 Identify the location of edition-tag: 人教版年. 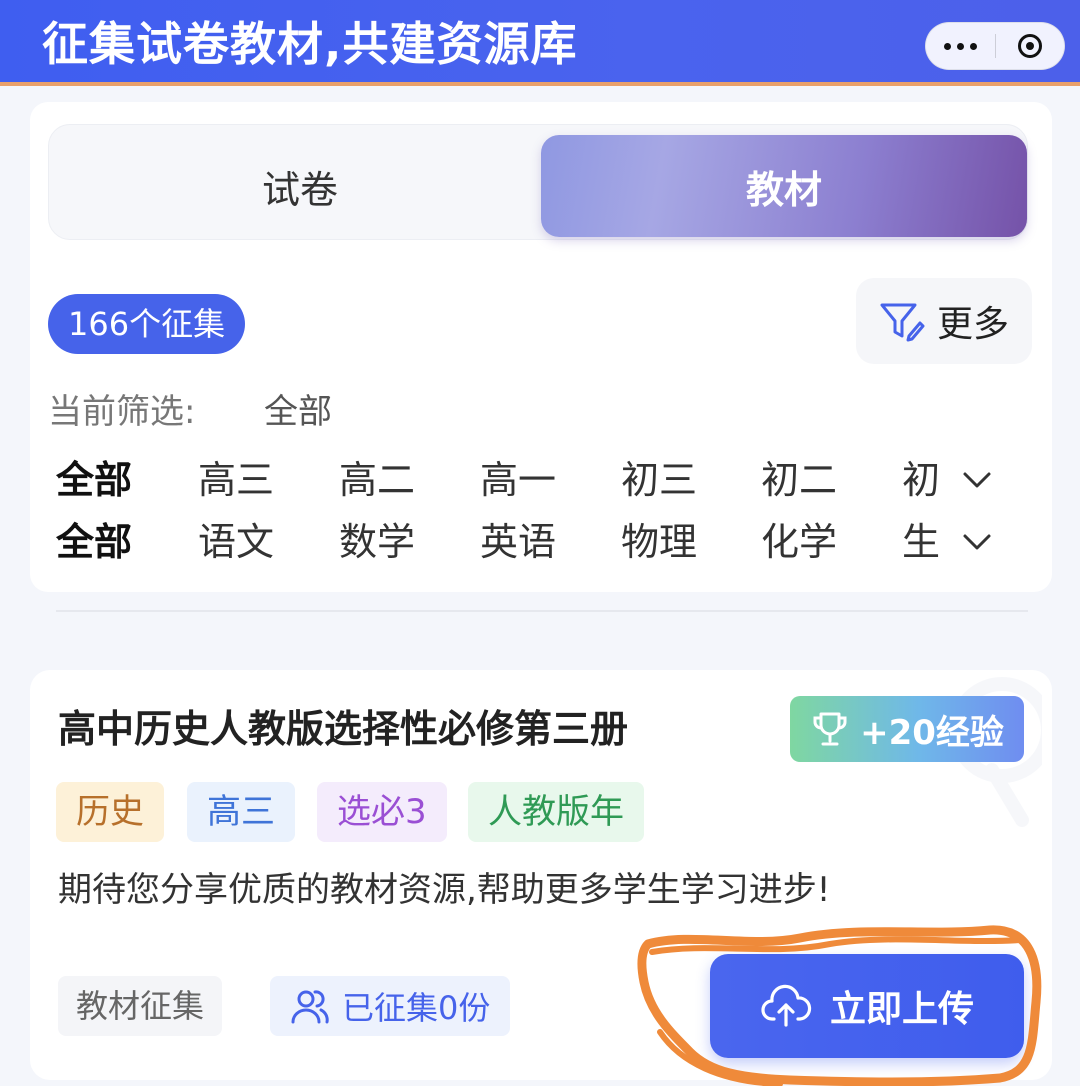
(556, 812).